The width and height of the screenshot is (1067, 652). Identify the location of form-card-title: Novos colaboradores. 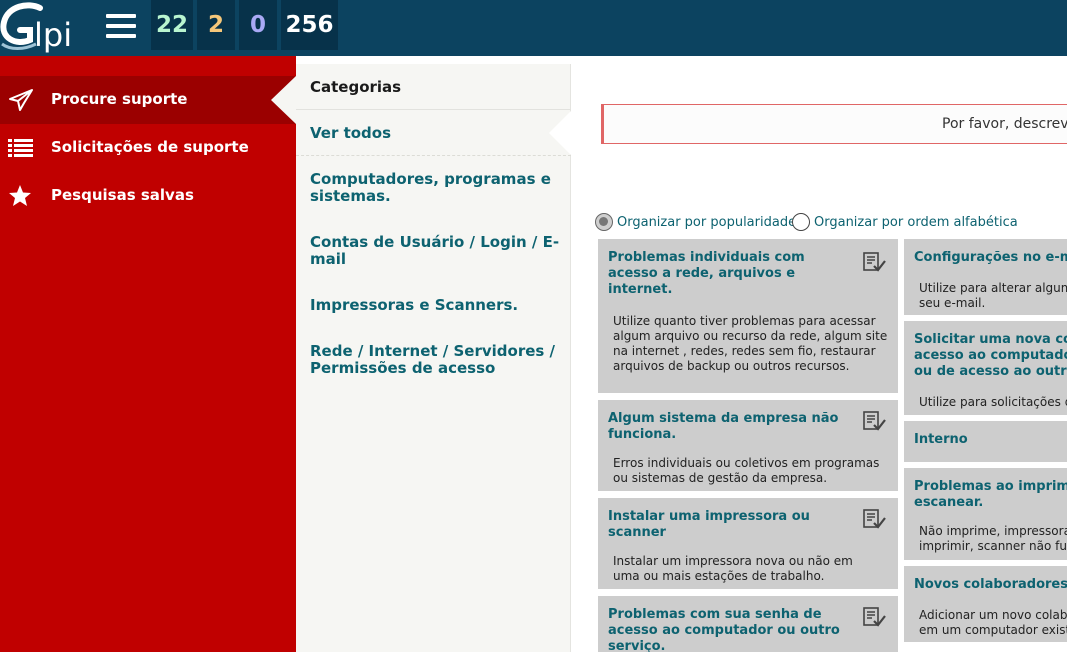
(990, 585).